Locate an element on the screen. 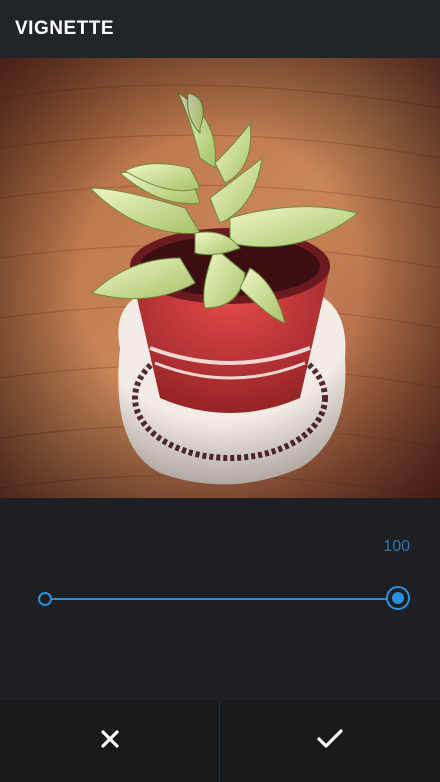 This screenshot has width=440, height=782. check-icon is located at coordinates (329, 741).